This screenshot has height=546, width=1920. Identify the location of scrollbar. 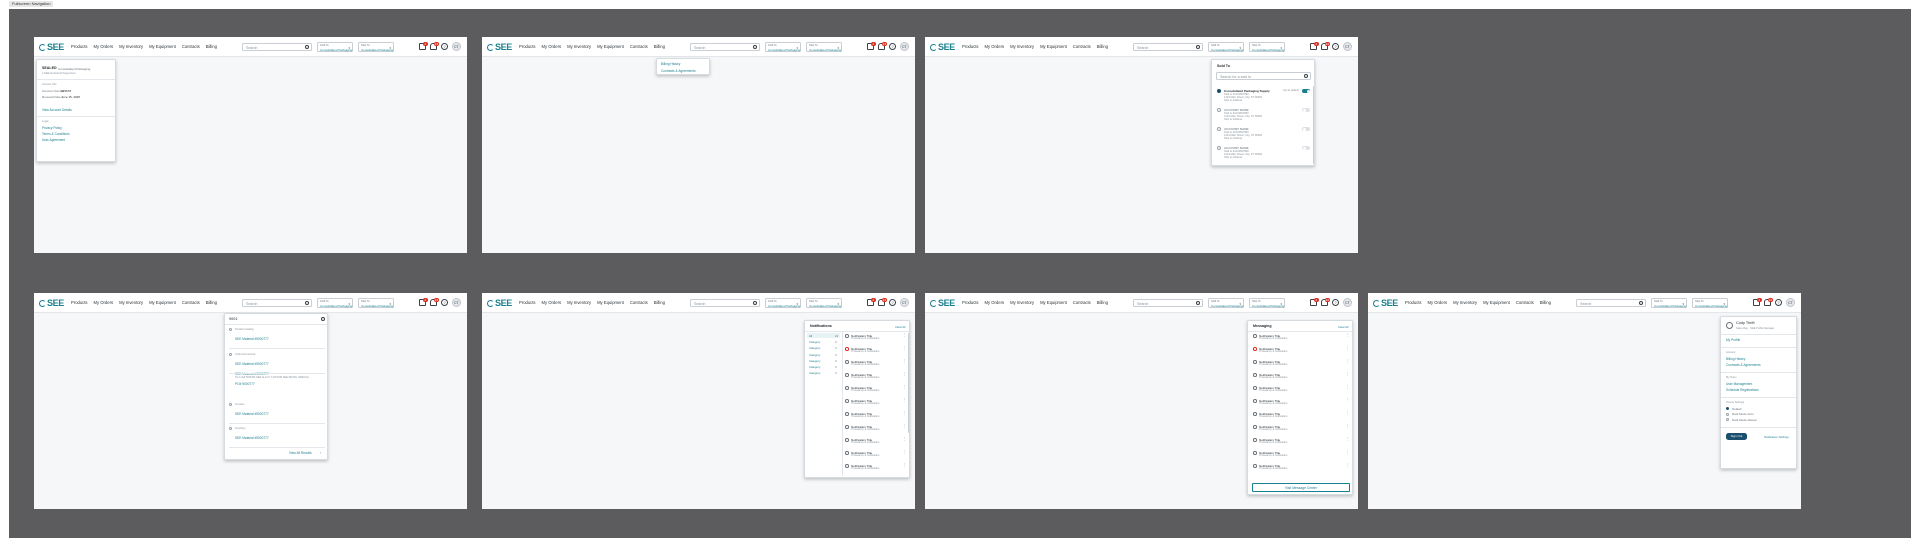
(908, 383).